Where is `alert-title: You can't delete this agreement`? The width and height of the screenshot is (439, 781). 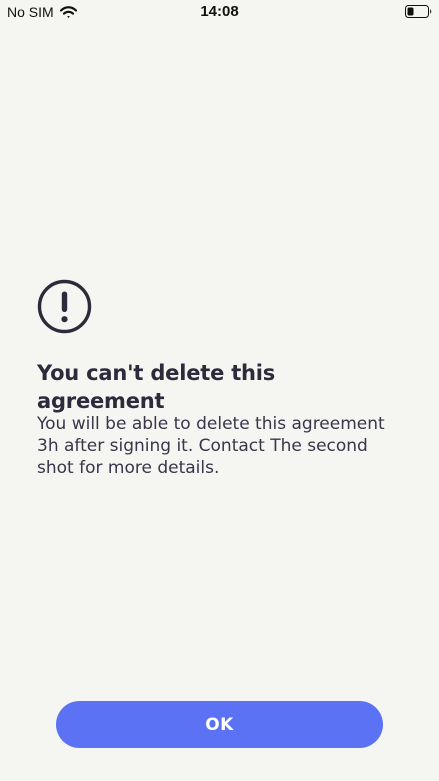
alert-title: You can't delete this agreement is located at coordinates (156, 387).